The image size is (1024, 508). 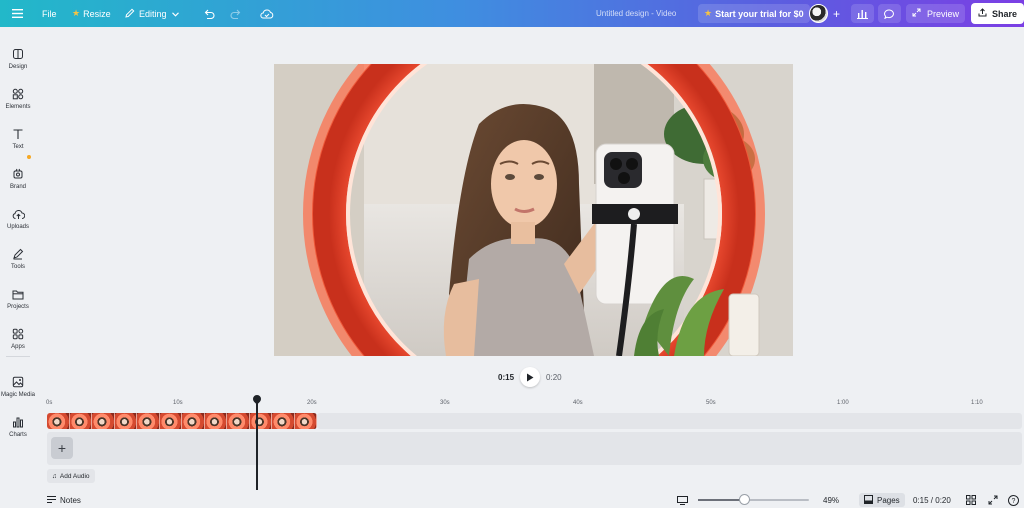 I want to click on redo-icon, so click(x=236, y=13).